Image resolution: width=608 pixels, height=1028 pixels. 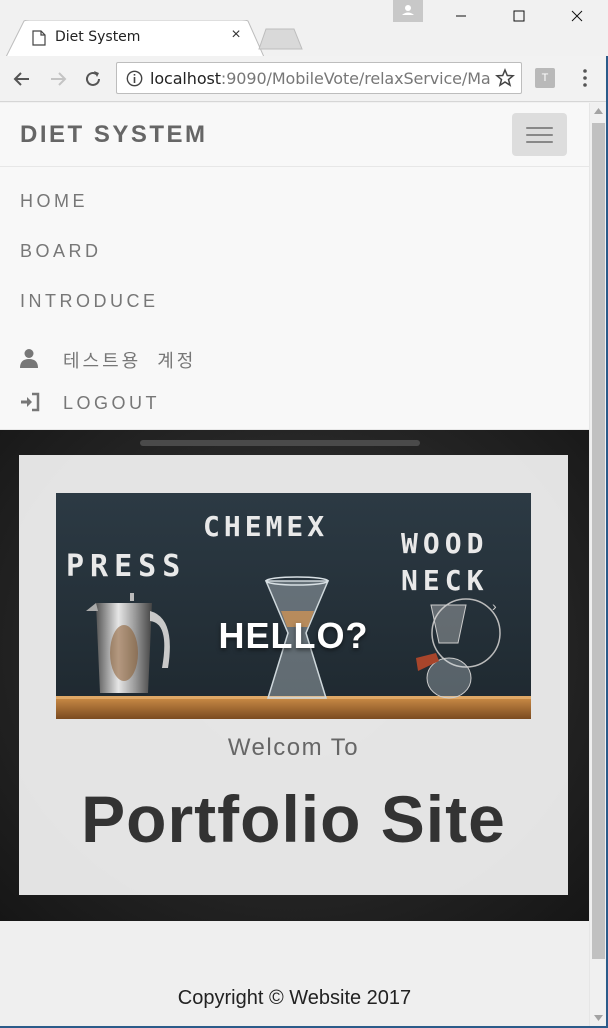 I want to click on banner-hello-text: HELLO?, so click(x=293, y=635).